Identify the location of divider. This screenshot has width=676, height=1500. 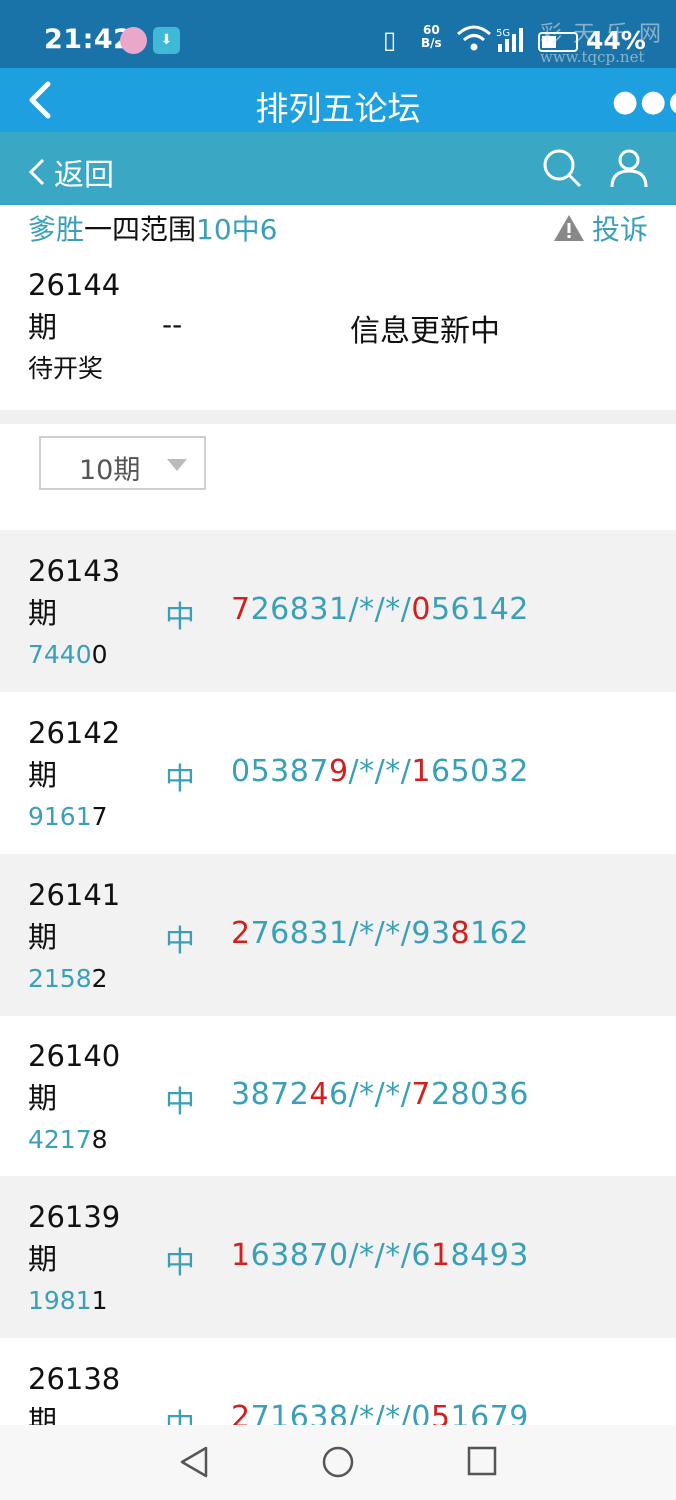
(338, 417).